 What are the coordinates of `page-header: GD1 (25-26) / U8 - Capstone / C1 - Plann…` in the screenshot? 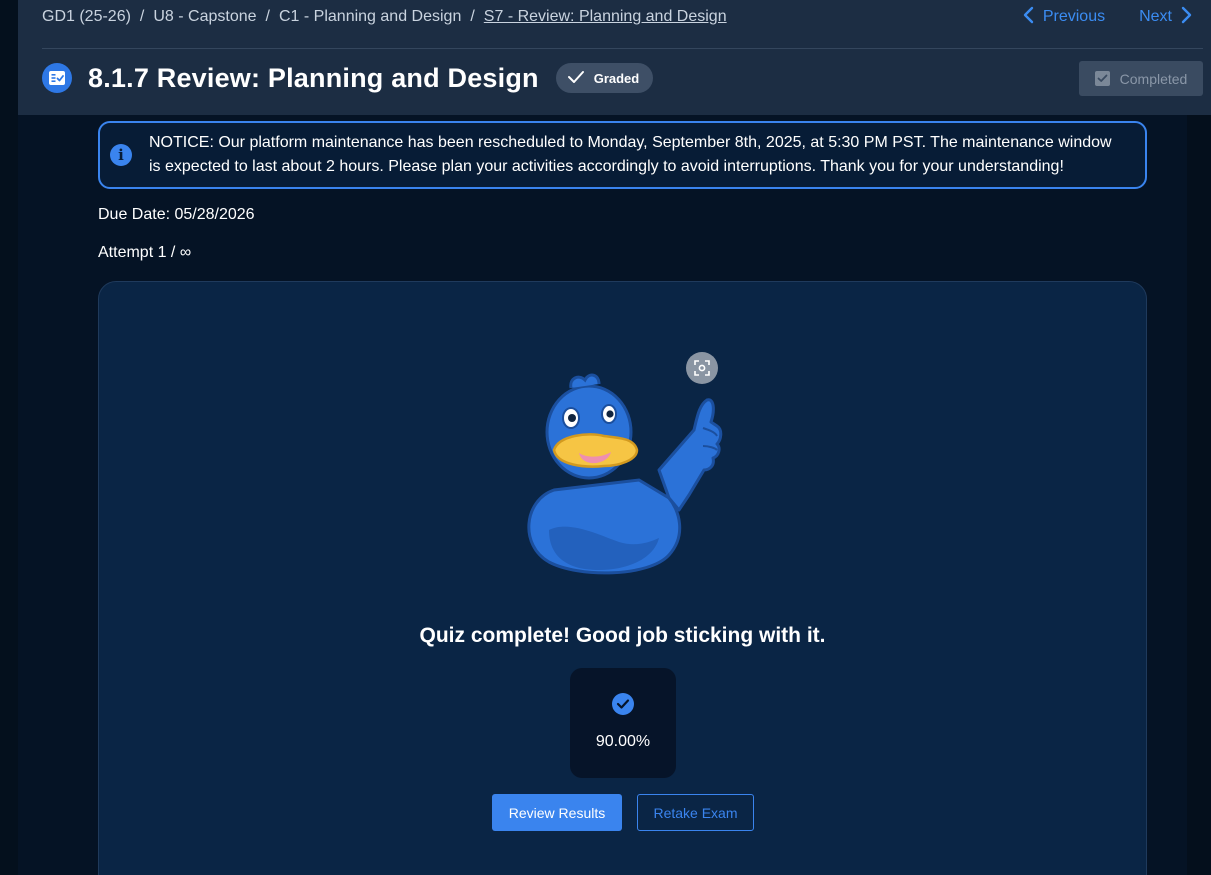 It's located at (614, 57).